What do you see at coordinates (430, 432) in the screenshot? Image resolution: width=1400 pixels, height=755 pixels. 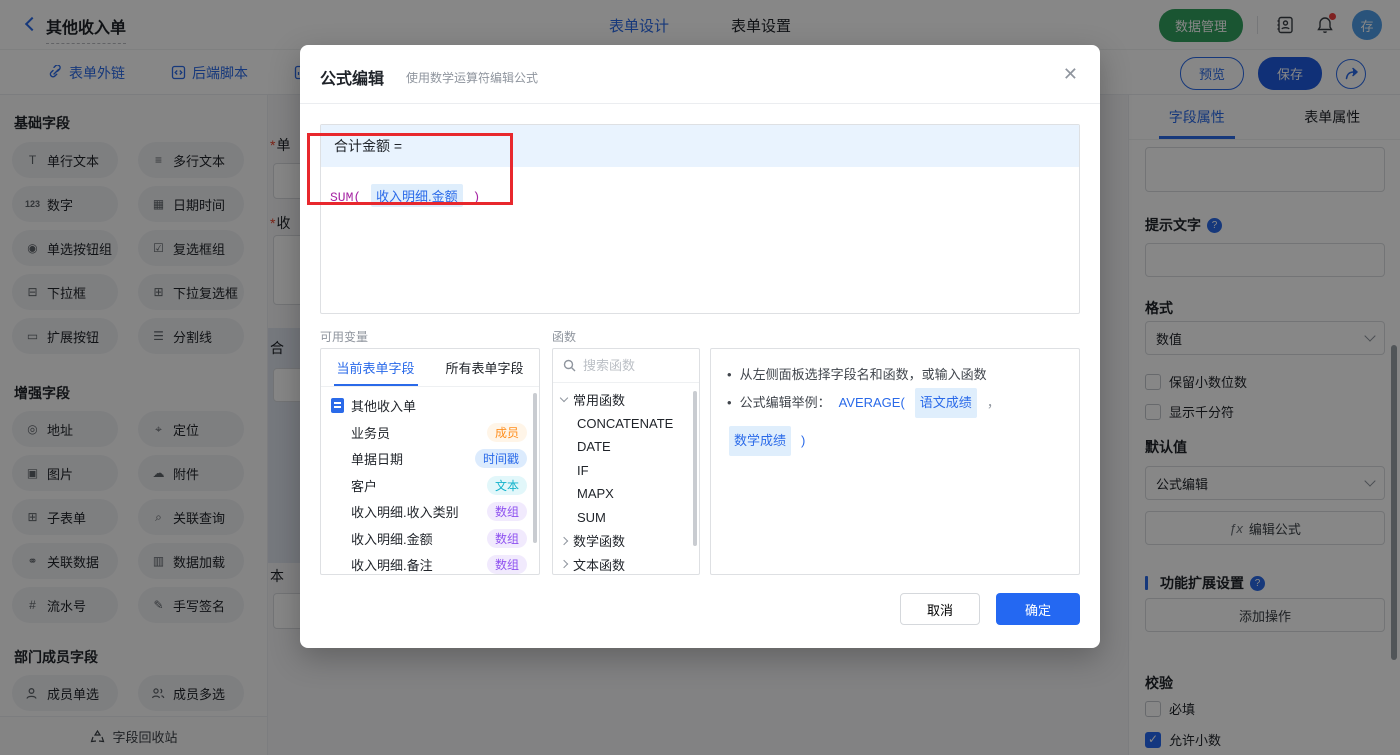 I see `variable-item: 业务员 成员` at bounding box center [430, 432].